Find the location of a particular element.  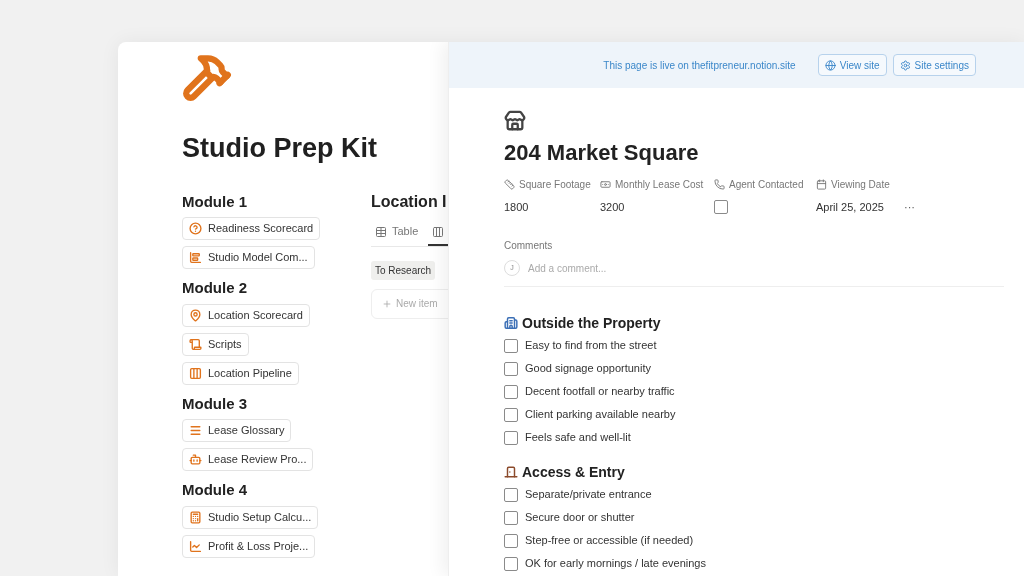

checklist-item: Good signage opportunity is located at coordinates (588, 369).